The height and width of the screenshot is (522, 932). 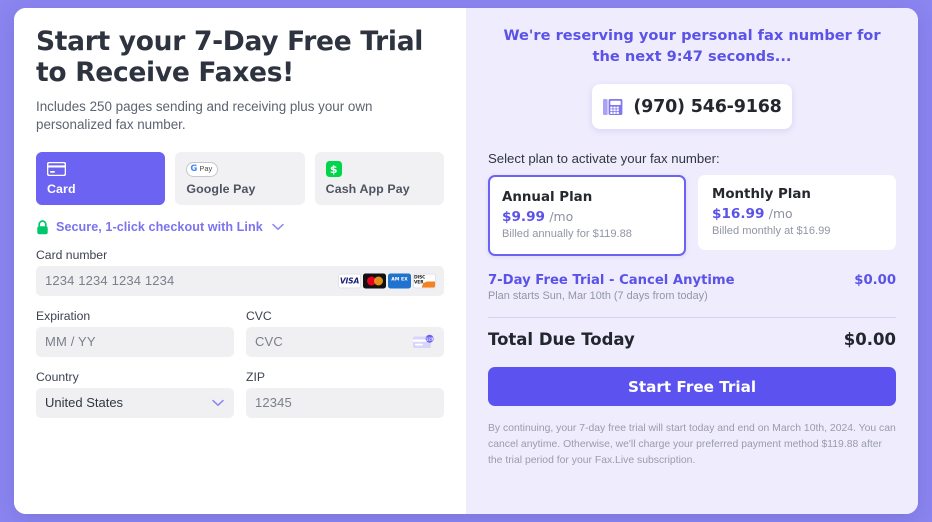 I want to click on reserved-fax-number-chip: (970) 546-9168, so click(x=692, y=107).